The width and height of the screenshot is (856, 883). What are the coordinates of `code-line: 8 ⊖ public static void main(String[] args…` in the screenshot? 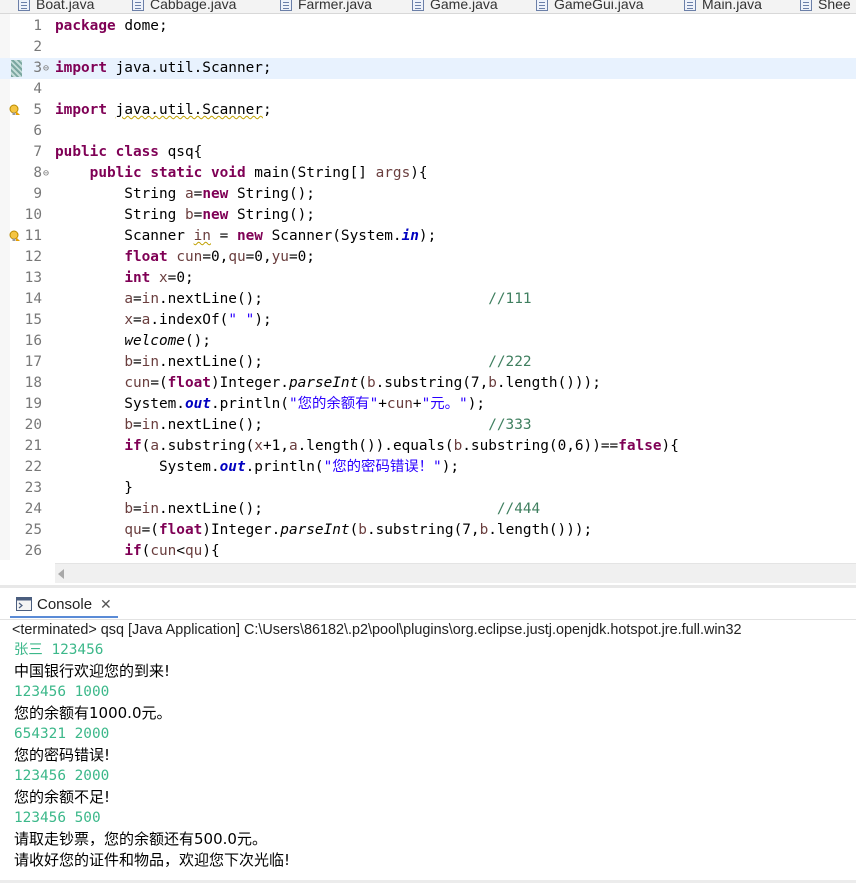 It's located at (428, 173).